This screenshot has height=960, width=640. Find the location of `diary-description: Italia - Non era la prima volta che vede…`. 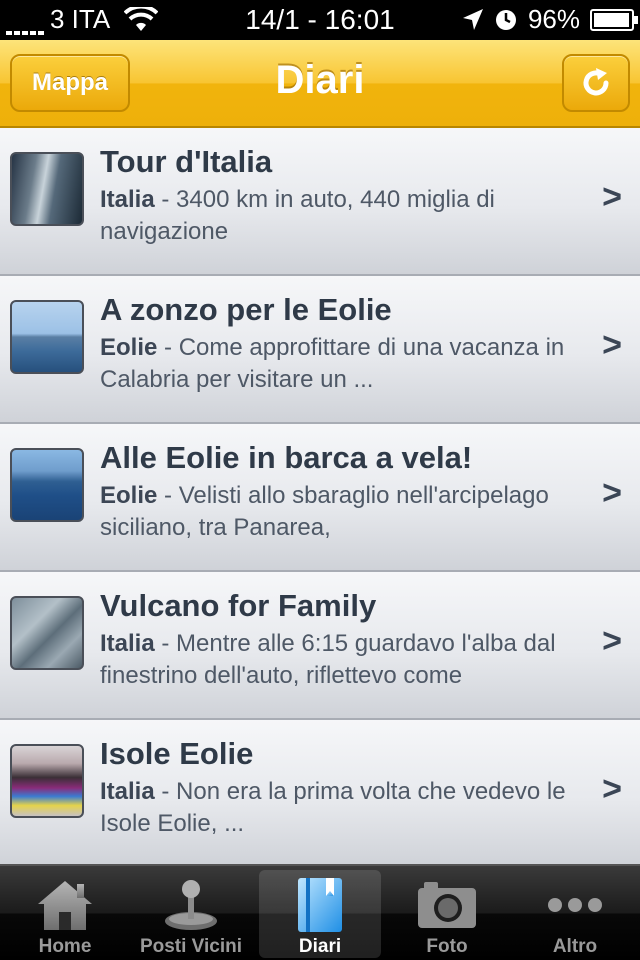

diary-description: Italia - Non era la prima volta che vede… is located at coordinates (335, 808).